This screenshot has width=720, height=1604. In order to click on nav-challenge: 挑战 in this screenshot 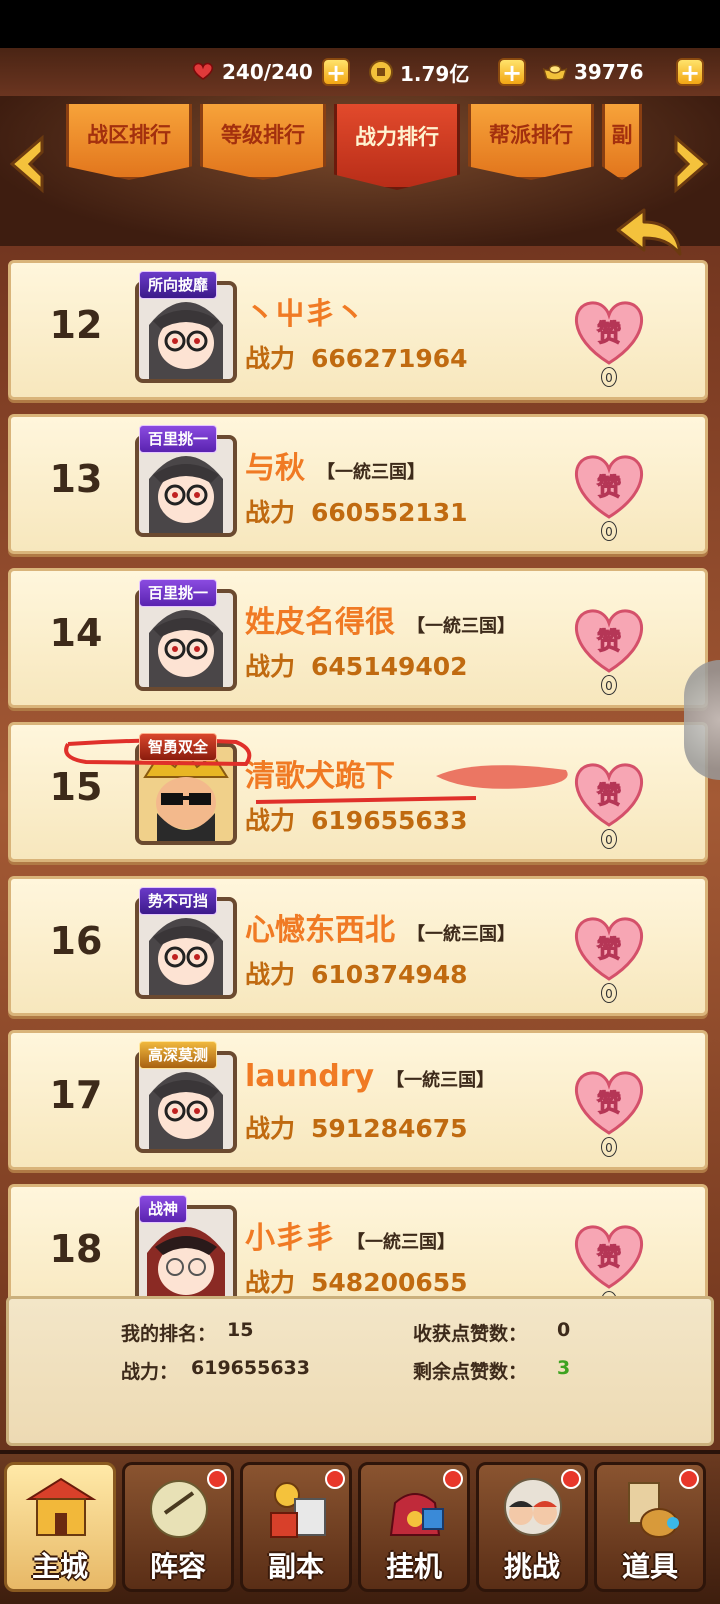, I will do `click(532, 1527)`.